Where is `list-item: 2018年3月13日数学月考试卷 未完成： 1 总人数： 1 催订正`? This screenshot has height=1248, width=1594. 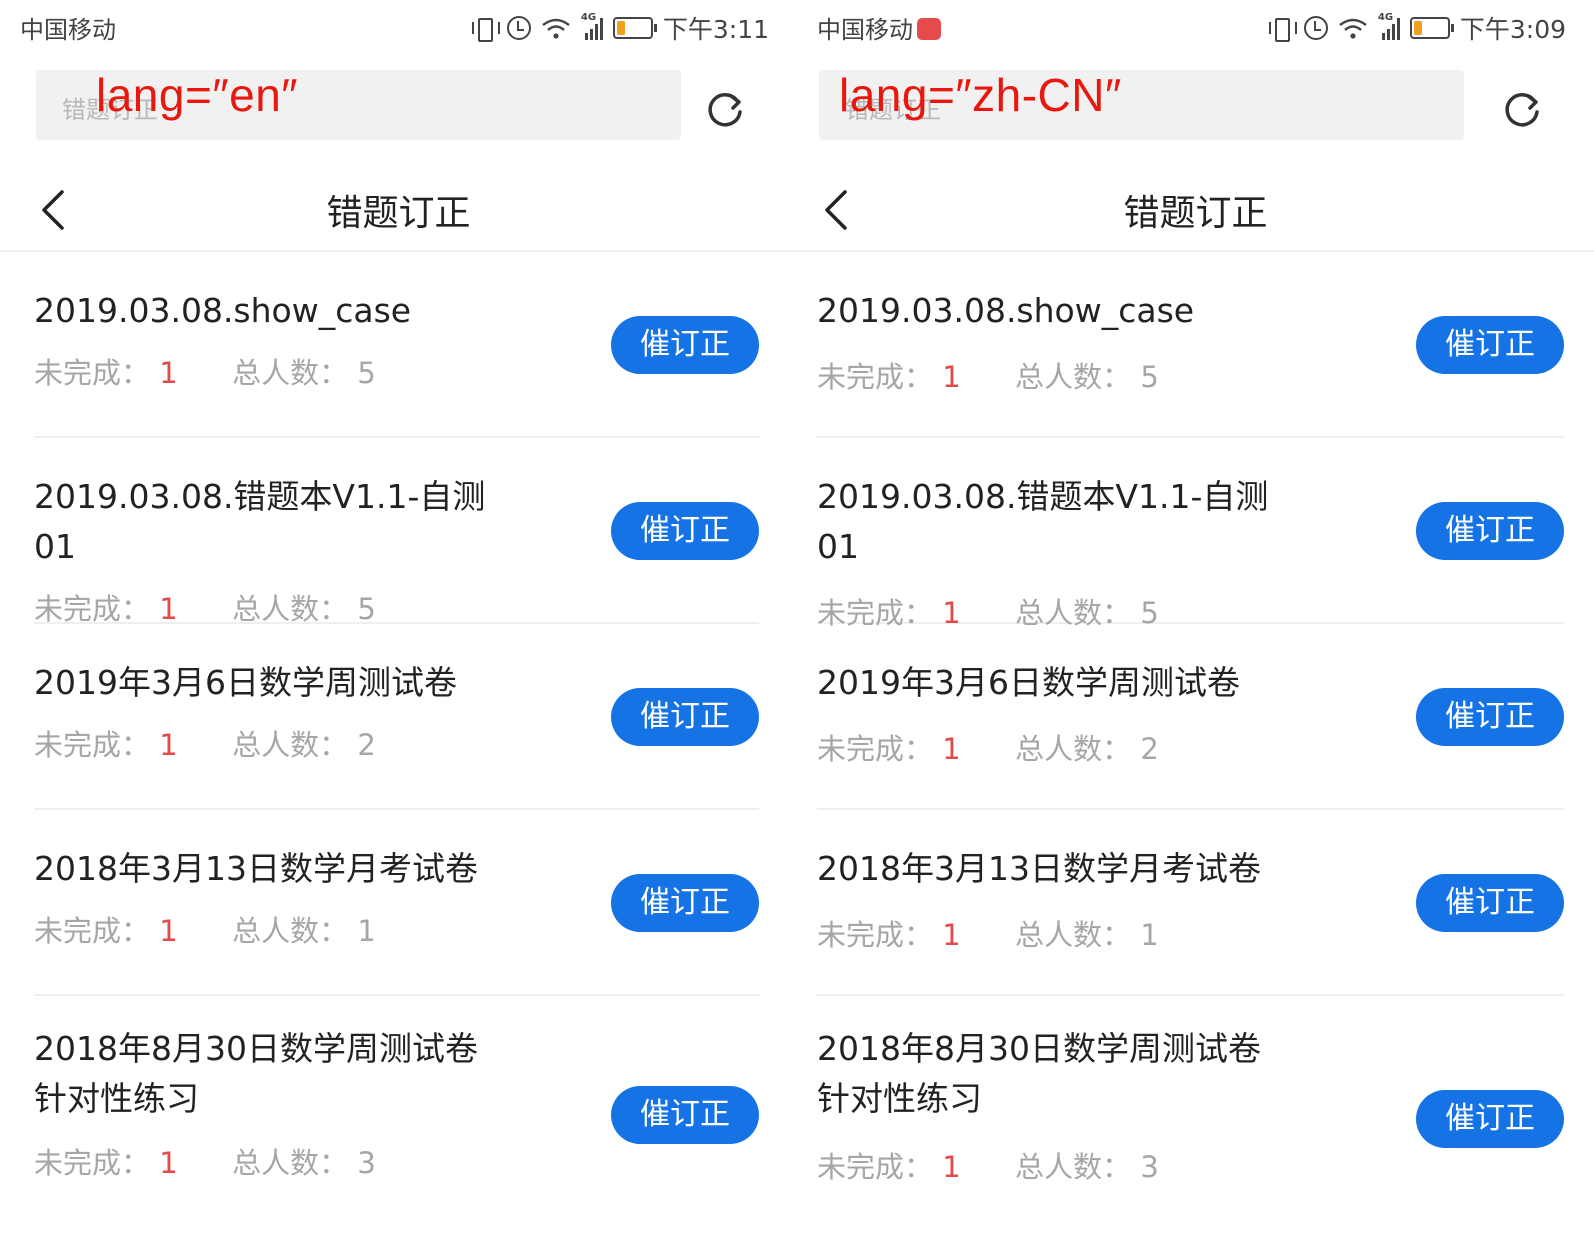 list-item: 2018年3月13日数学月考试卷 未完成： 1 总人数： 1 催订正 is located at coordinates (396, 903).